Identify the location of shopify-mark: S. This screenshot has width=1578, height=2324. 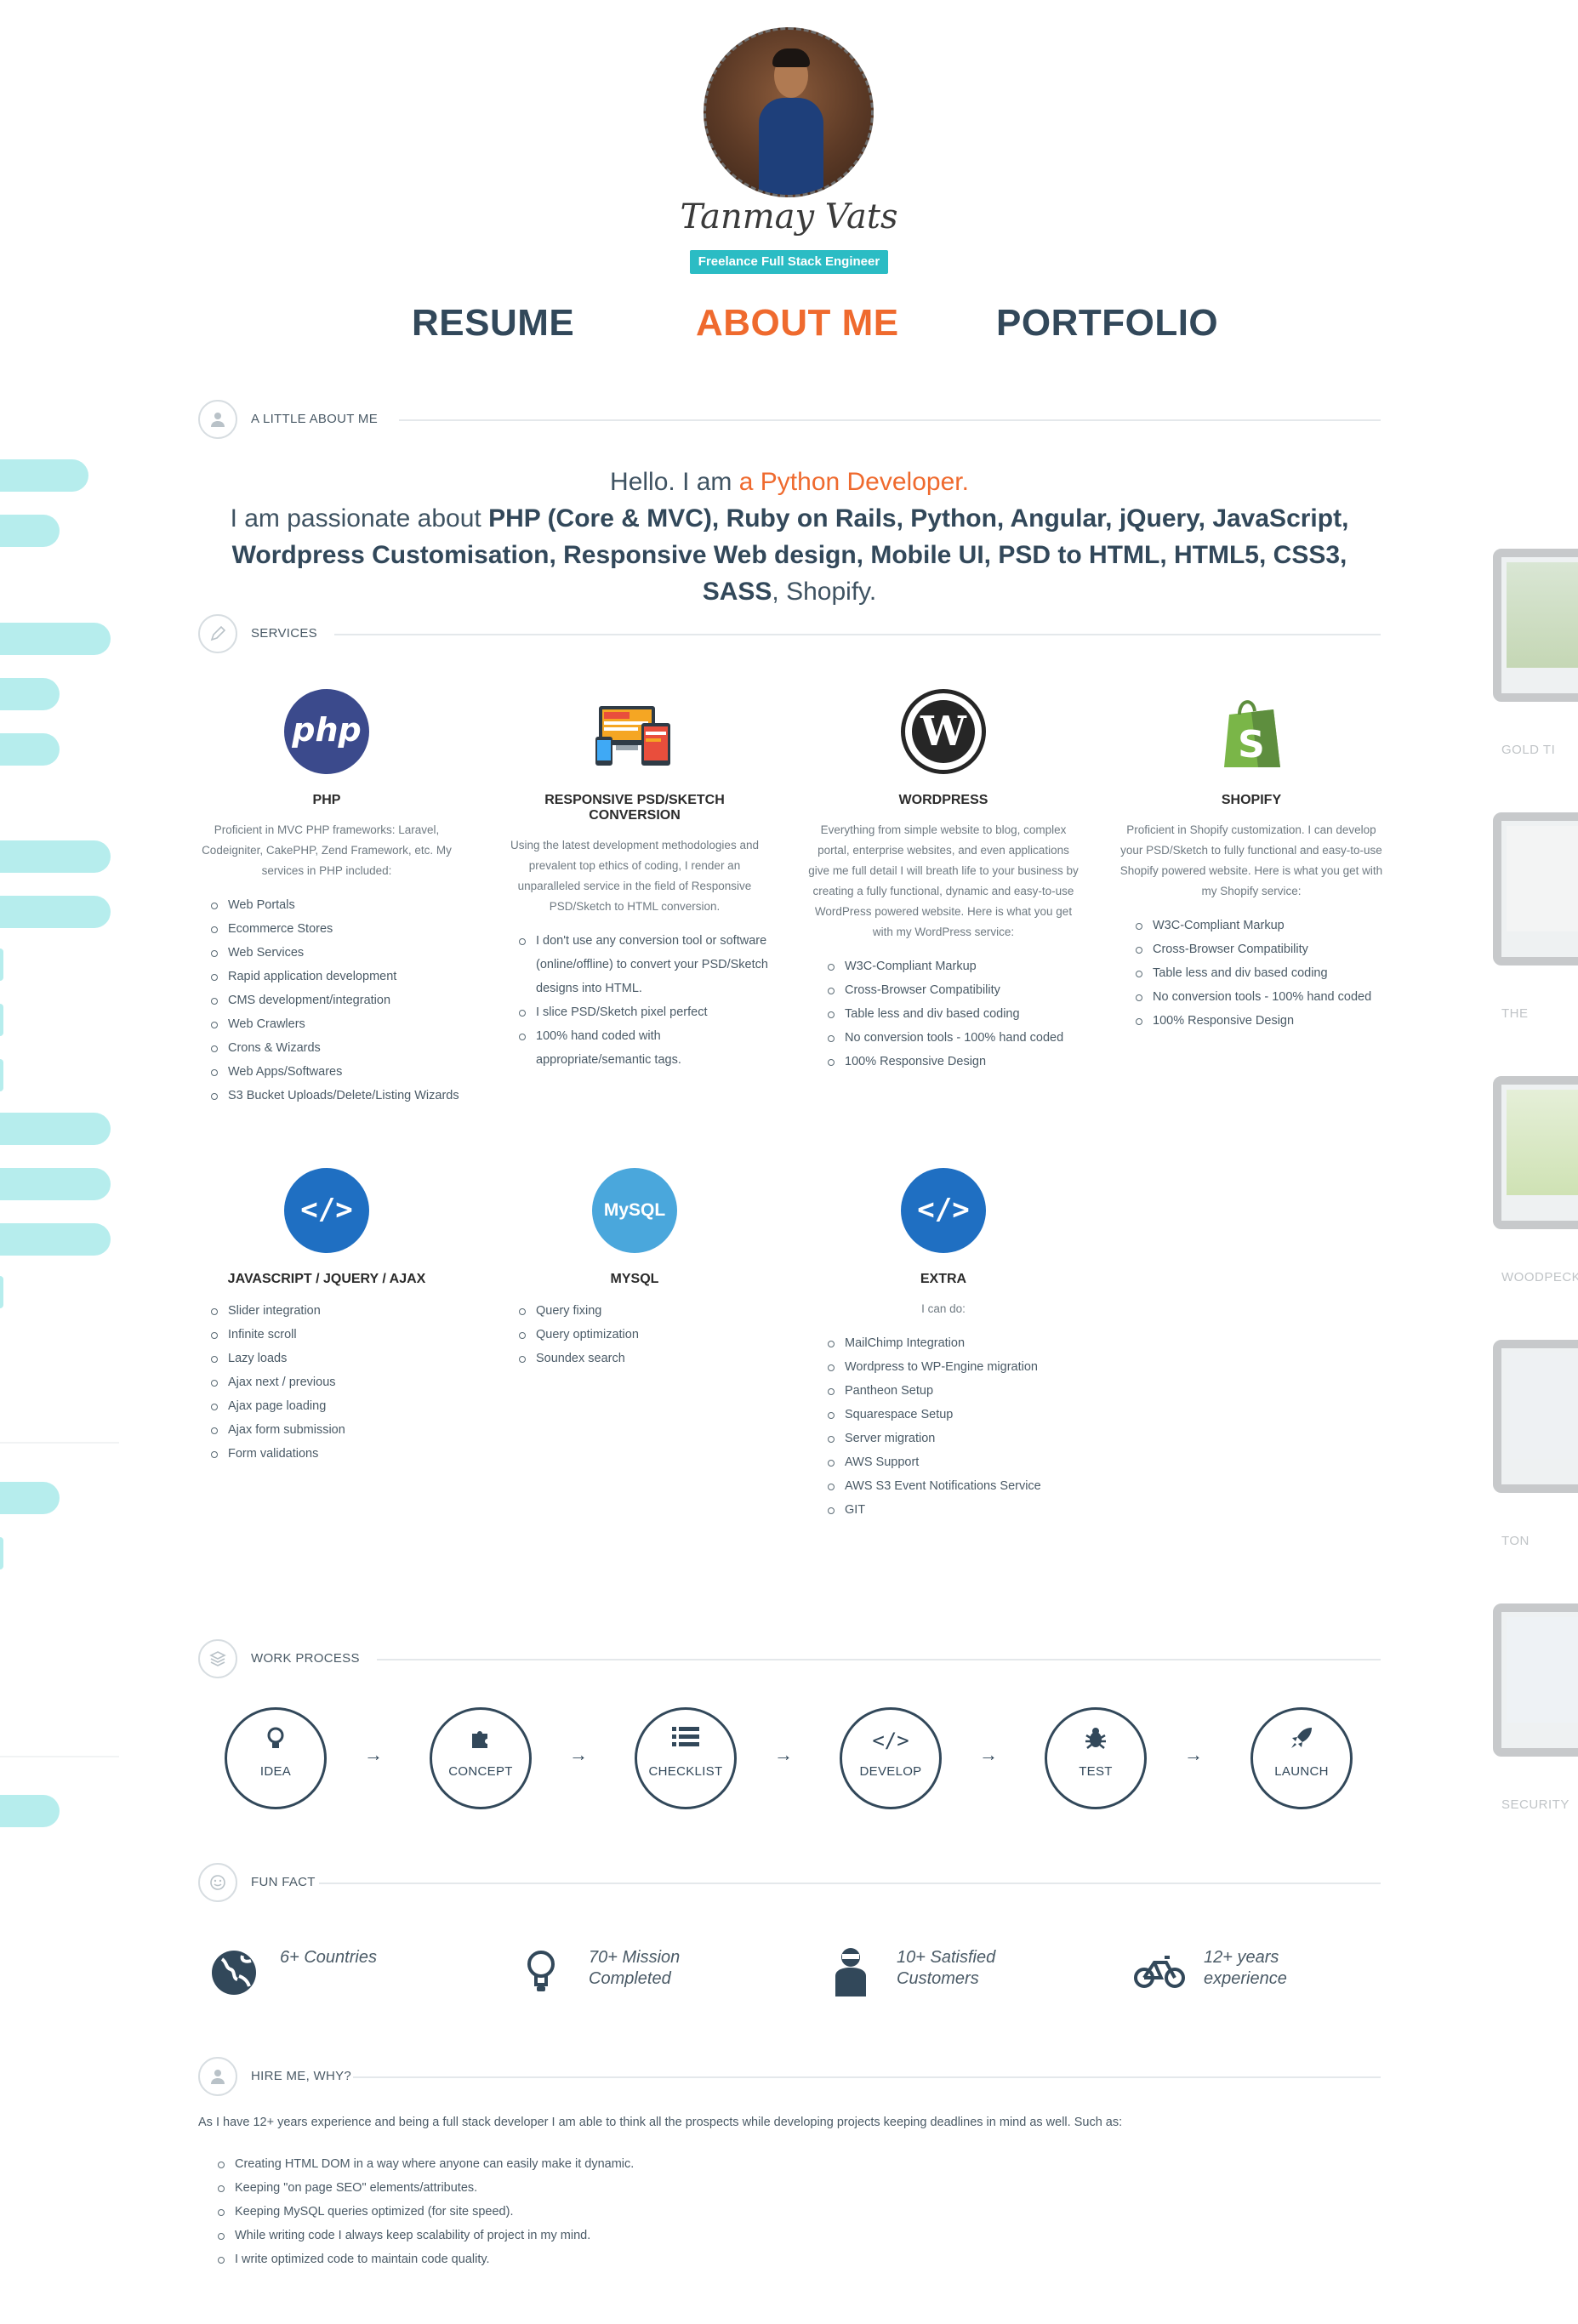
(1251, 745).